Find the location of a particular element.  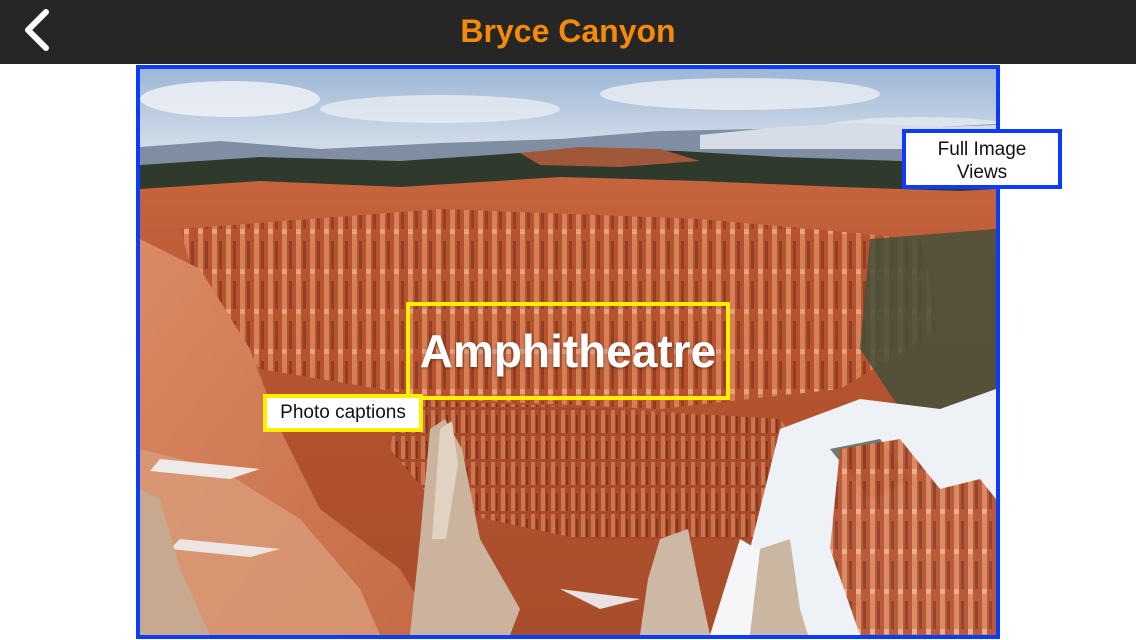

photo-caption: Amphitheatre is located at coordinates (568, 351).